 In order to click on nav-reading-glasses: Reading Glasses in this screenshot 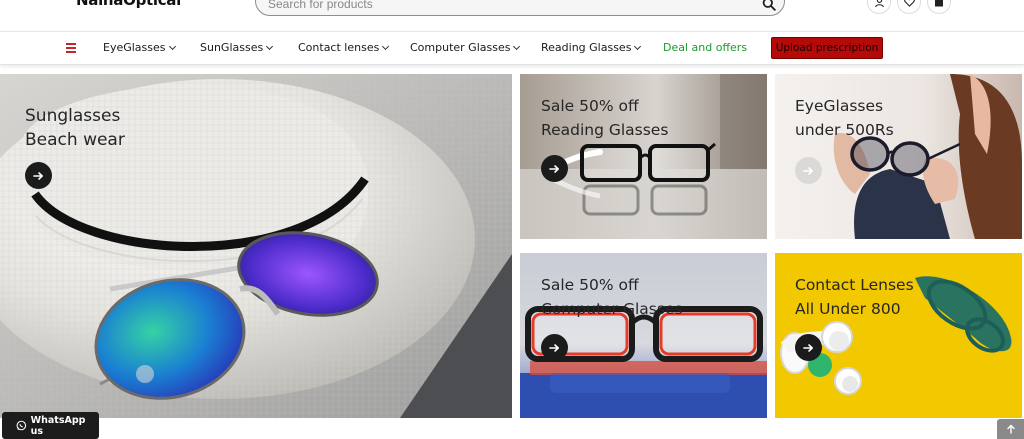, I will do `click(591, 47)`.